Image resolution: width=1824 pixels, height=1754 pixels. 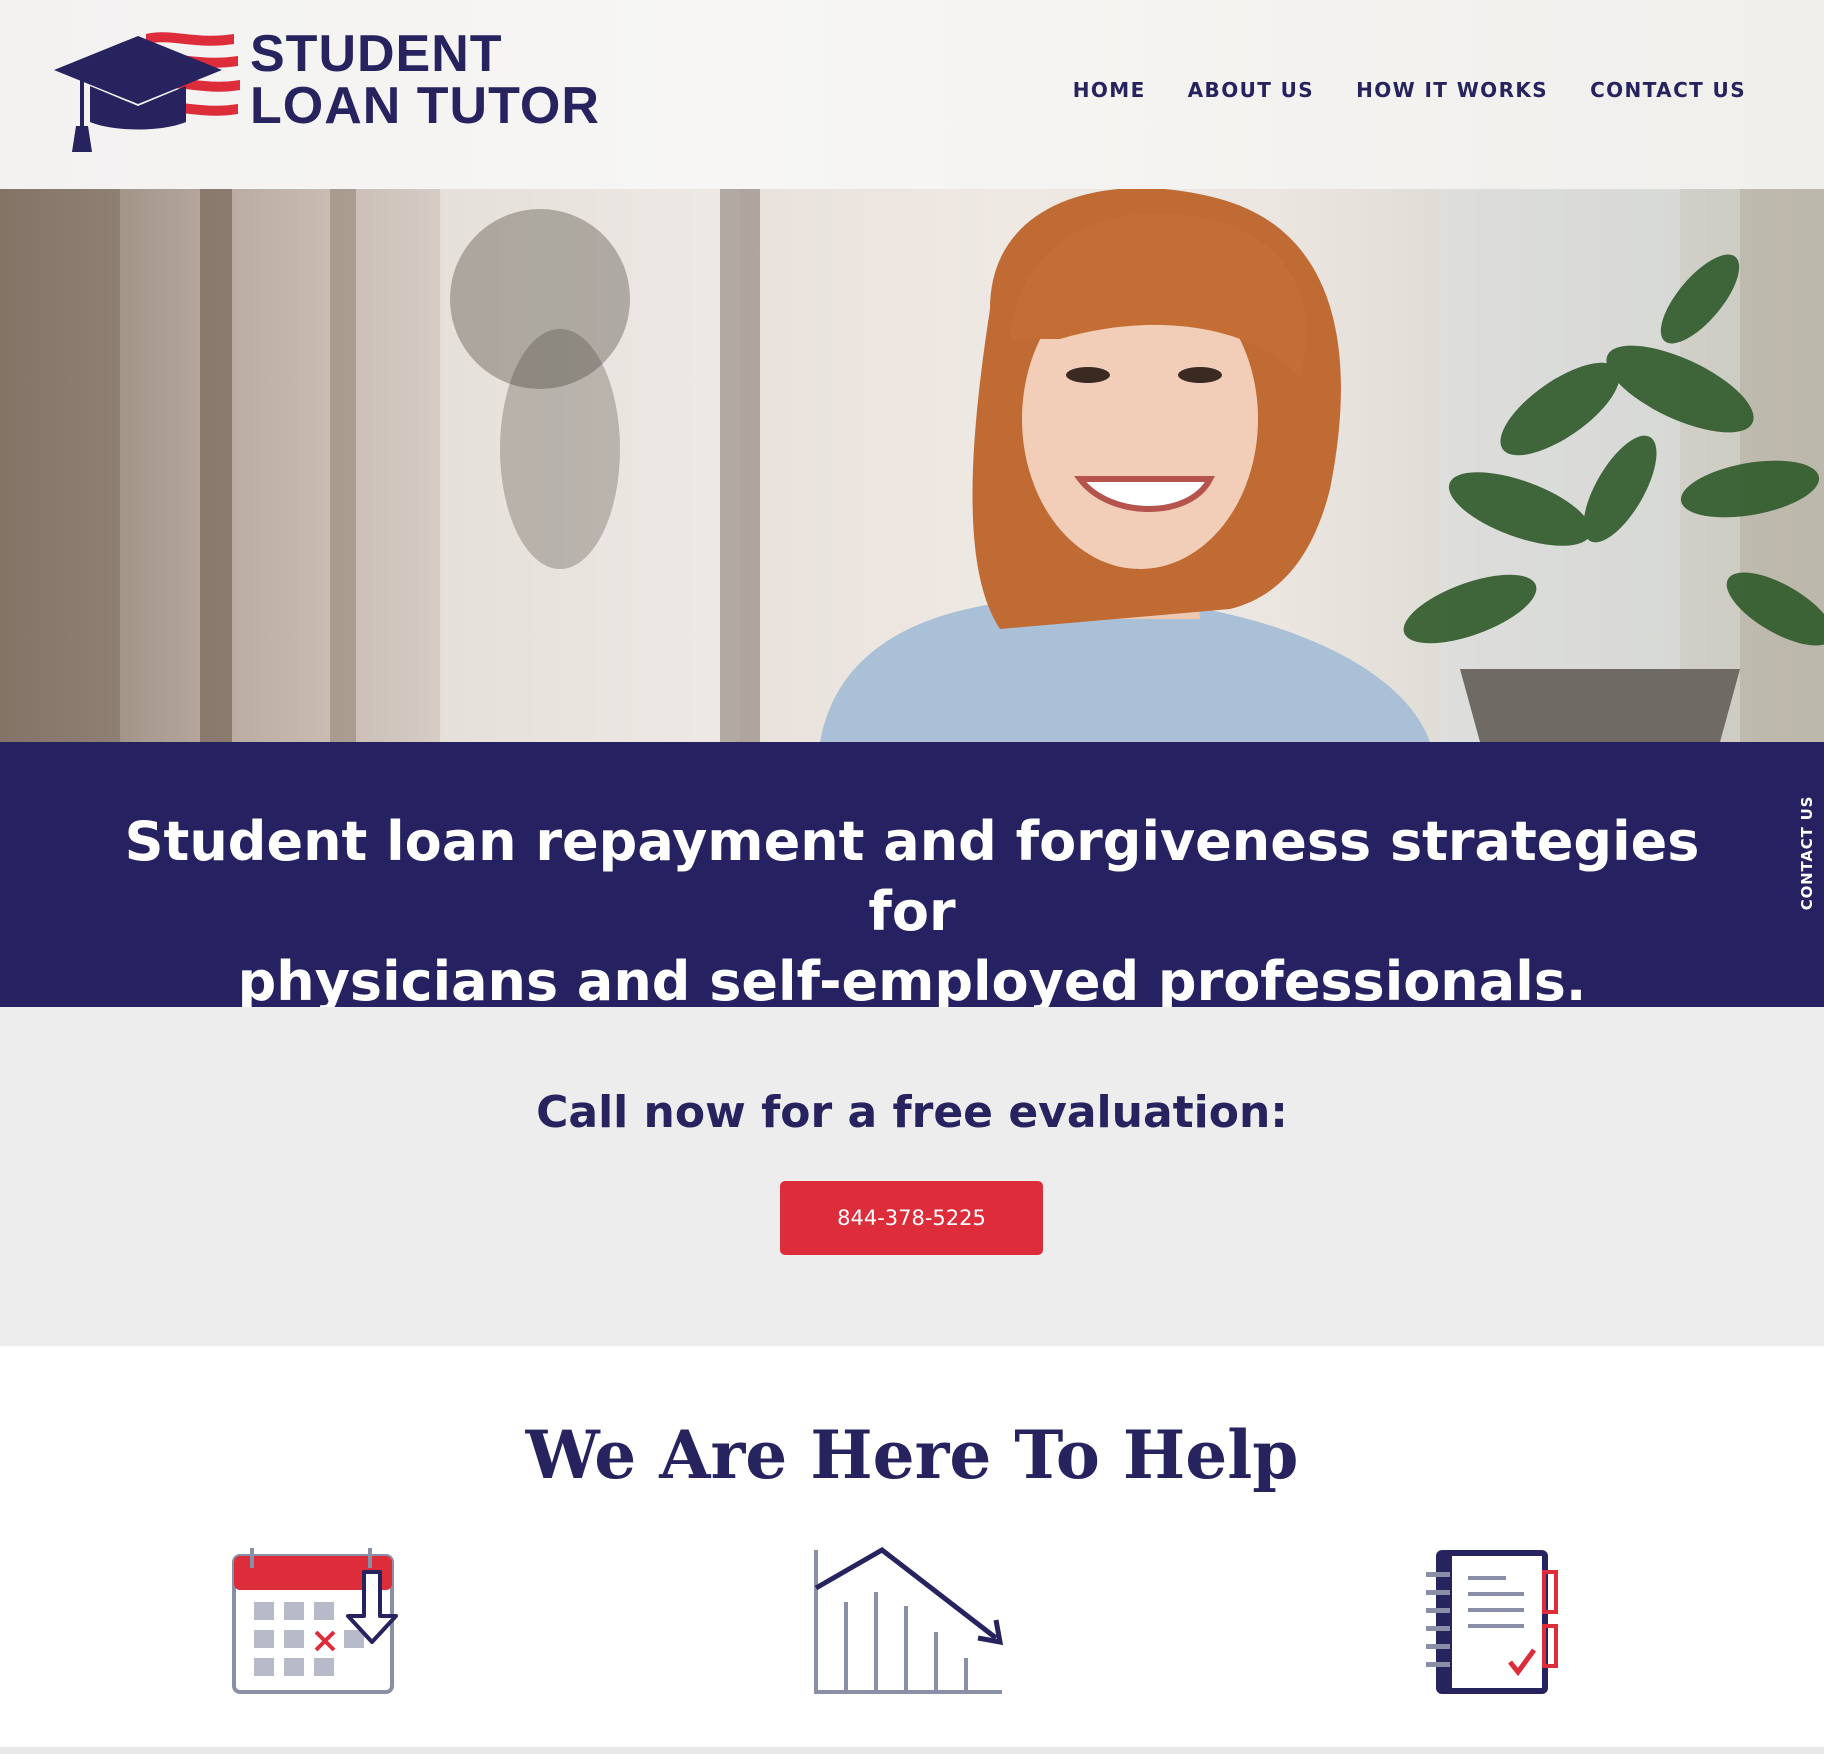 I want to click on contact-us-side-tab: CONTACT US, so click(x=1807, y=852).